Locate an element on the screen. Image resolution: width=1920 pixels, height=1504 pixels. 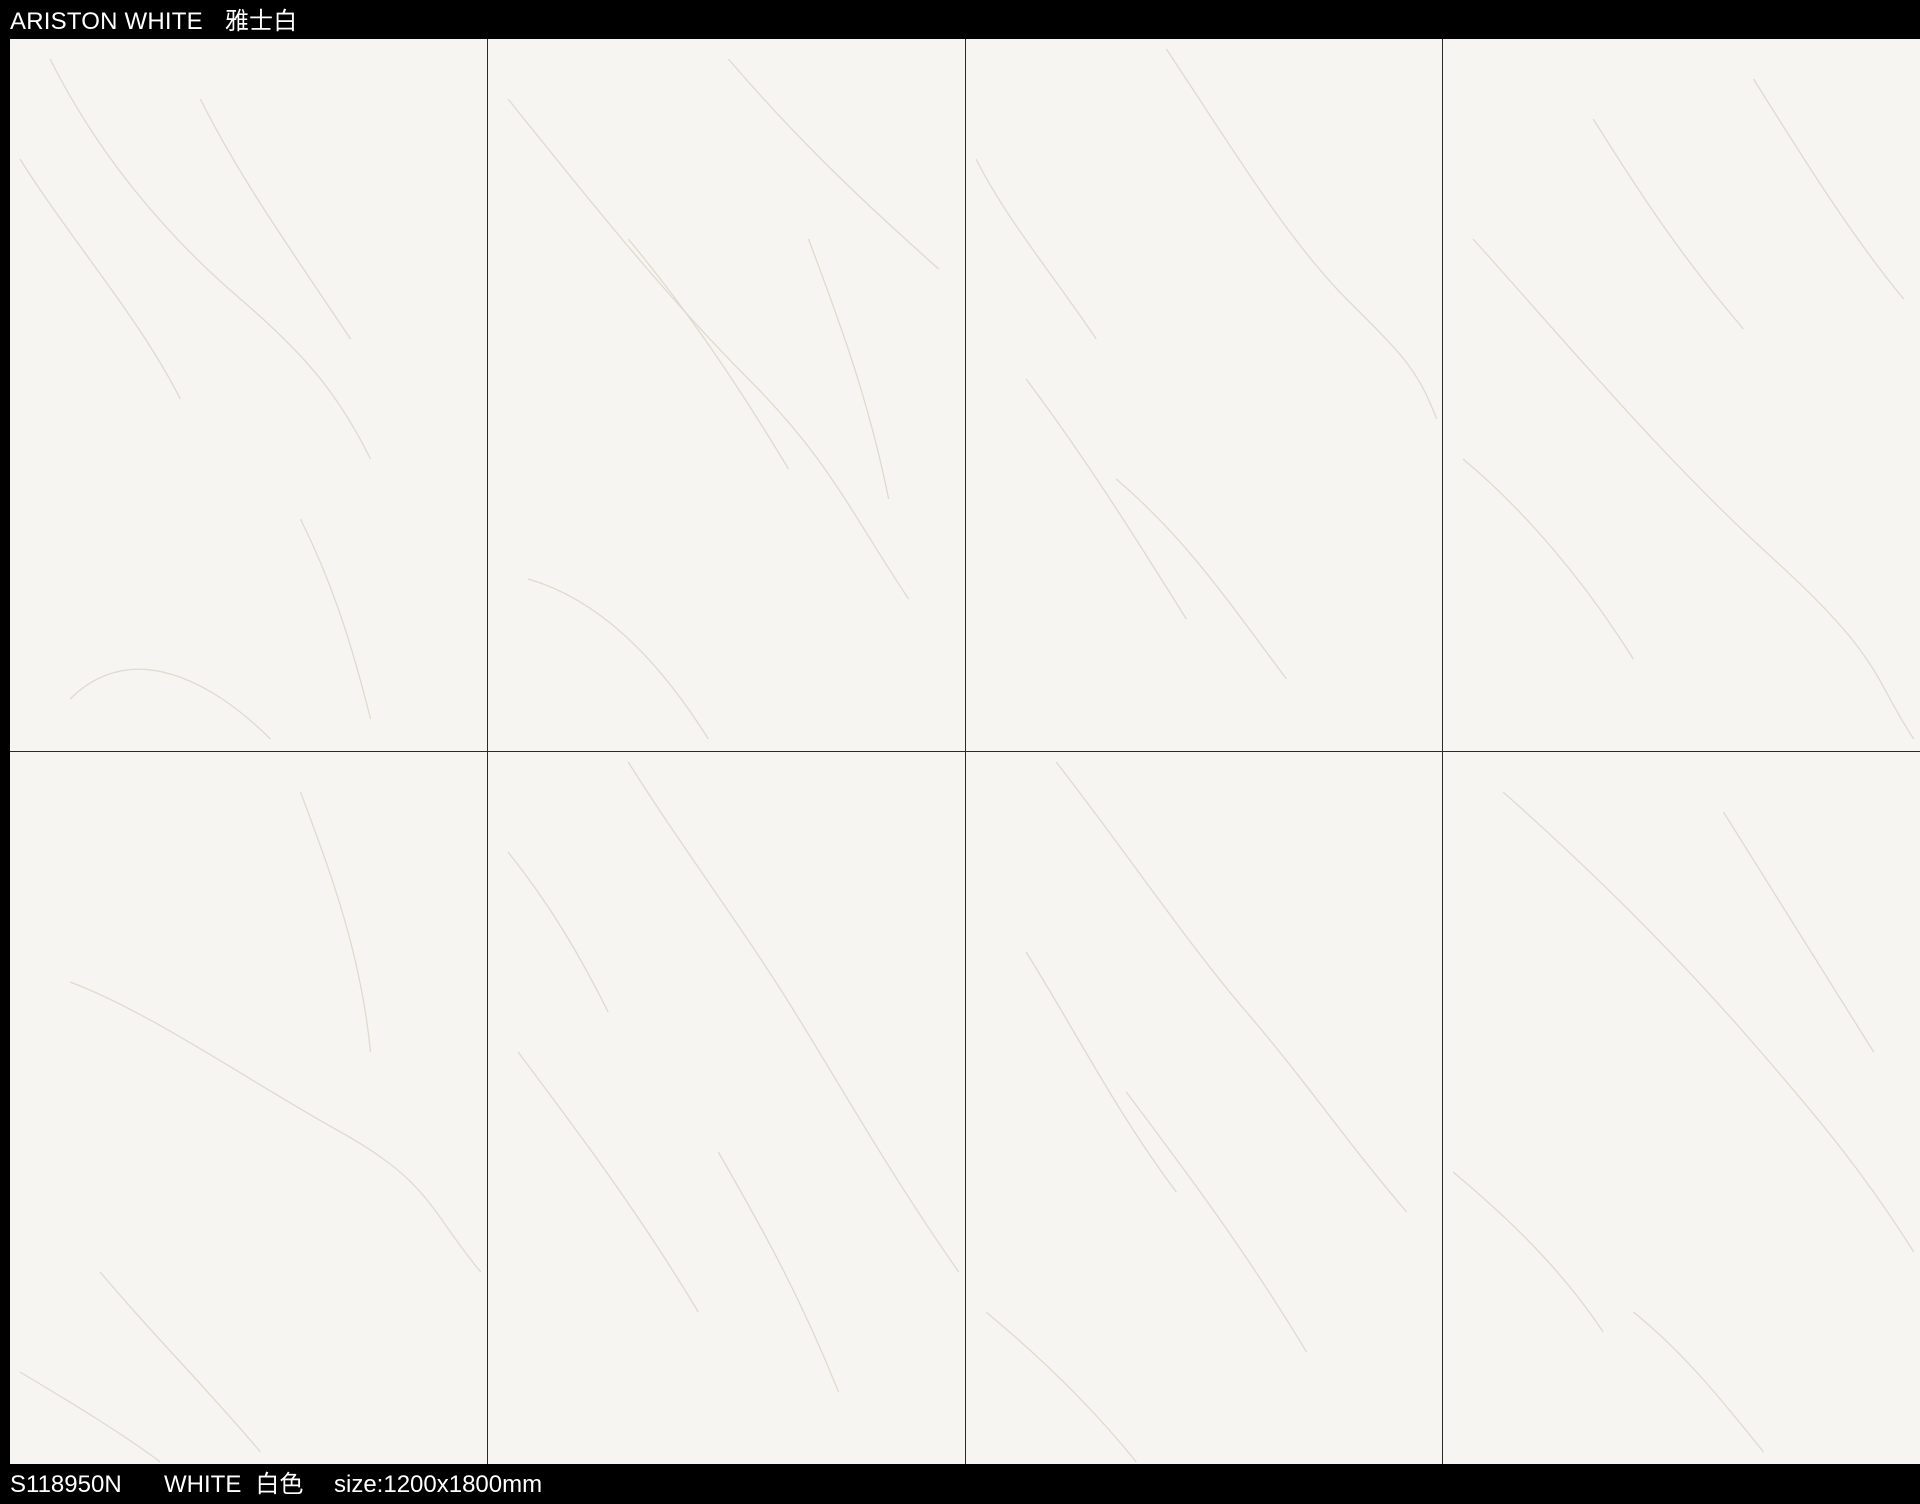
product-size: size:1200x1800mm is located at coordinates (438, 1484).